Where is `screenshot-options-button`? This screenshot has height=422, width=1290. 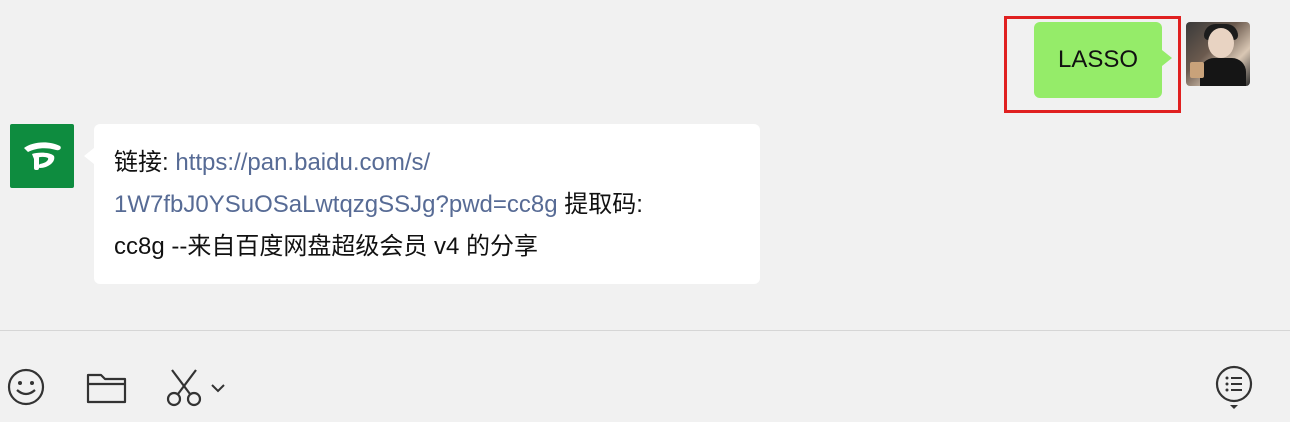
screenshot-options-button is located at coordinates (218, 390).